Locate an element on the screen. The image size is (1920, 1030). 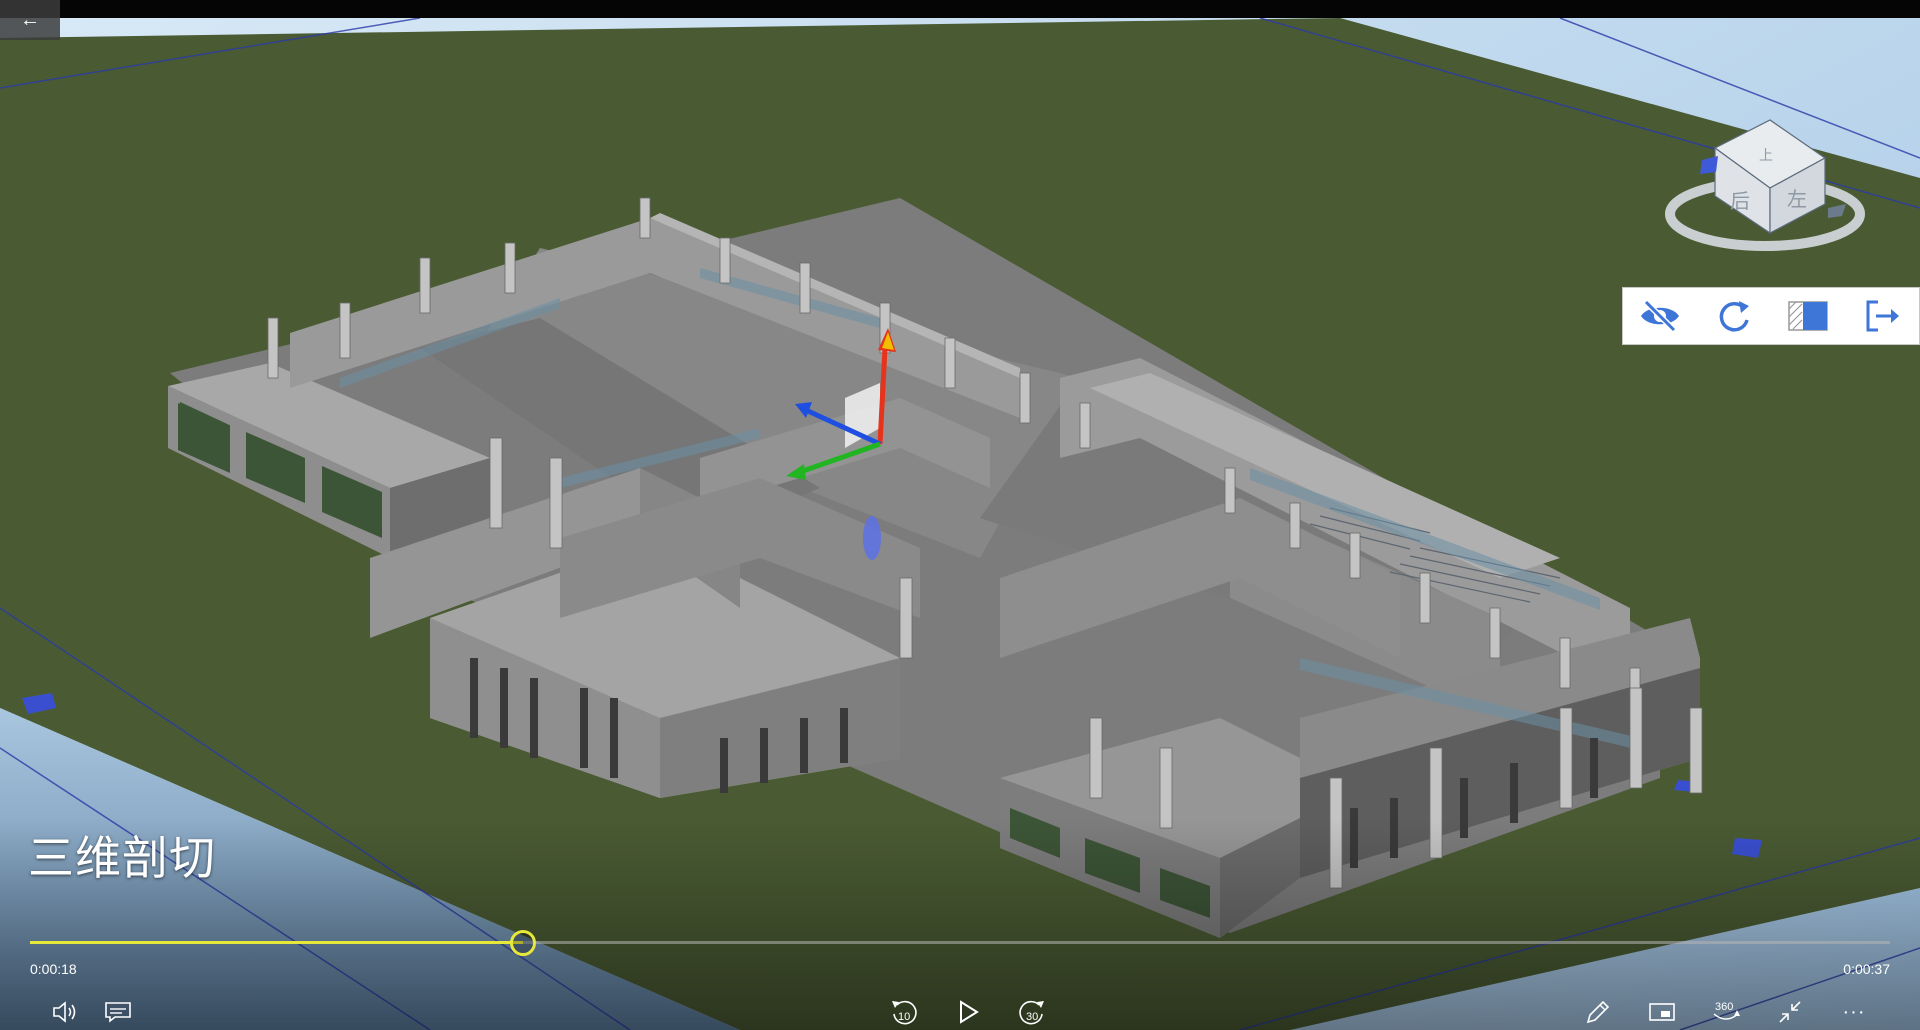
play-icon is located at coordinates (969, 1012).